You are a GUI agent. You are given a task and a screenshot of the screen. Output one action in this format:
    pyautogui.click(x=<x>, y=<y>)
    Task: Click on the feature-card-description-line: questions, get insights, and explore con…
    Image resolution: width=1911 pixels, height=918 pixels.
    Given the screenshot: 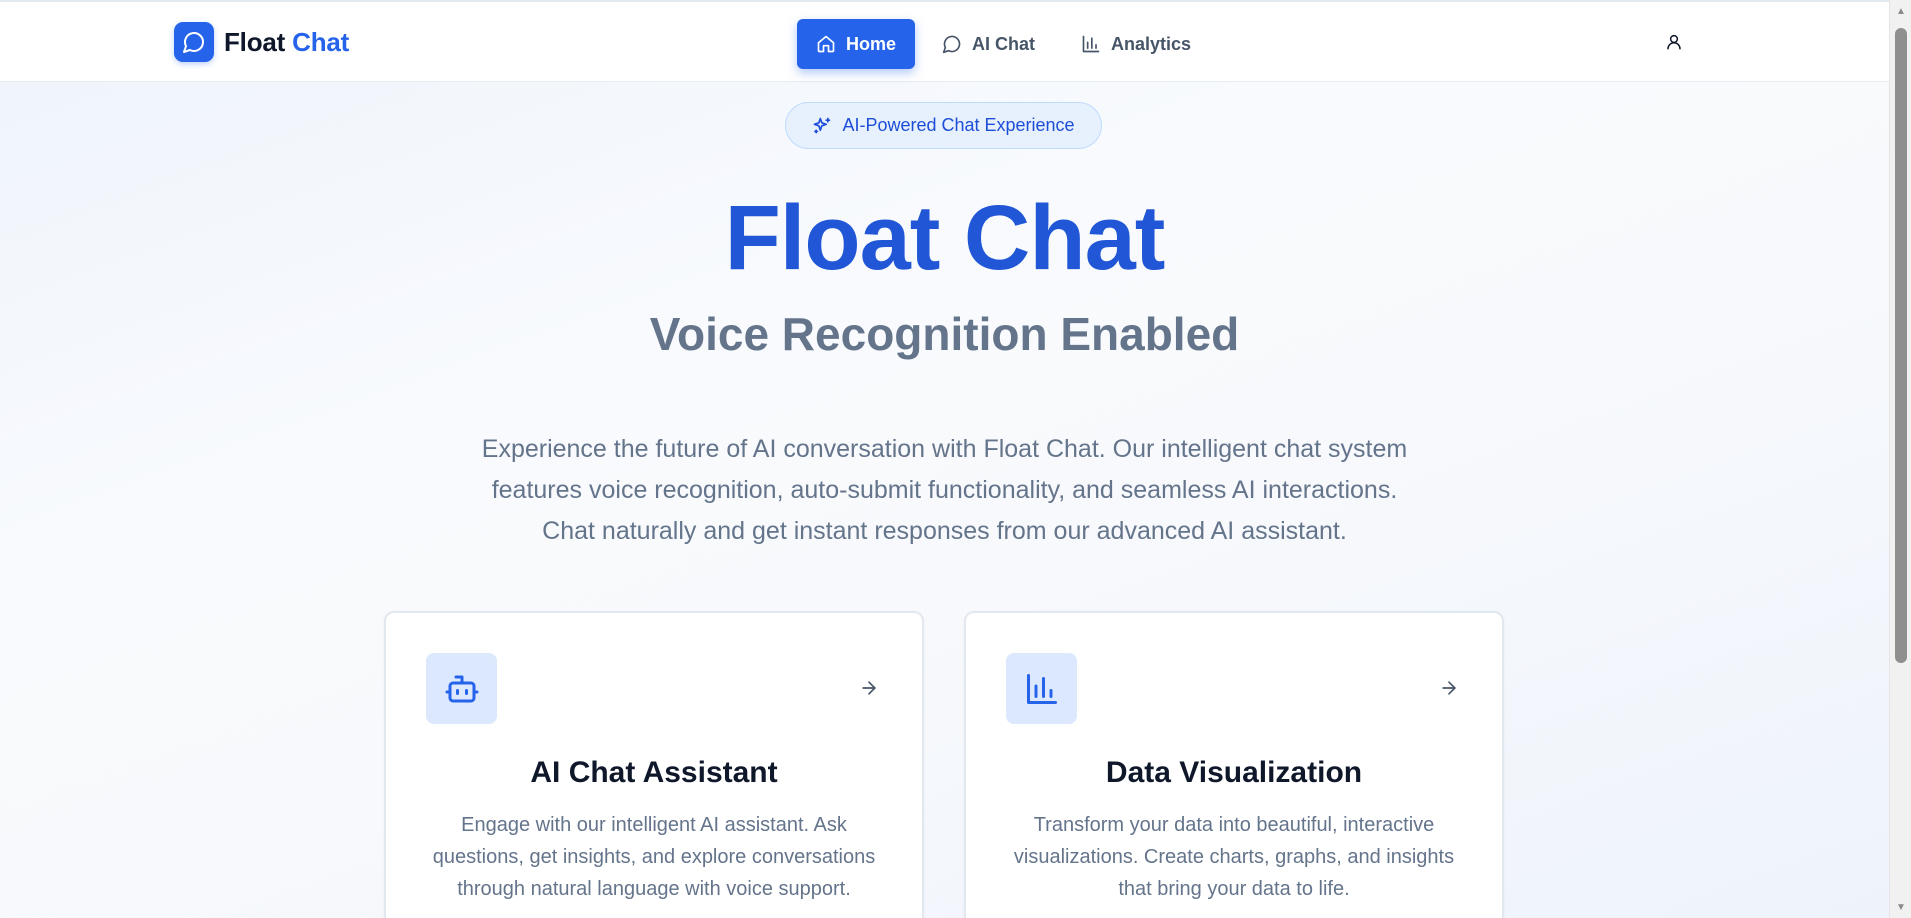 What is the action you would take?
    pyautogui.click(x=654, y=857)
    